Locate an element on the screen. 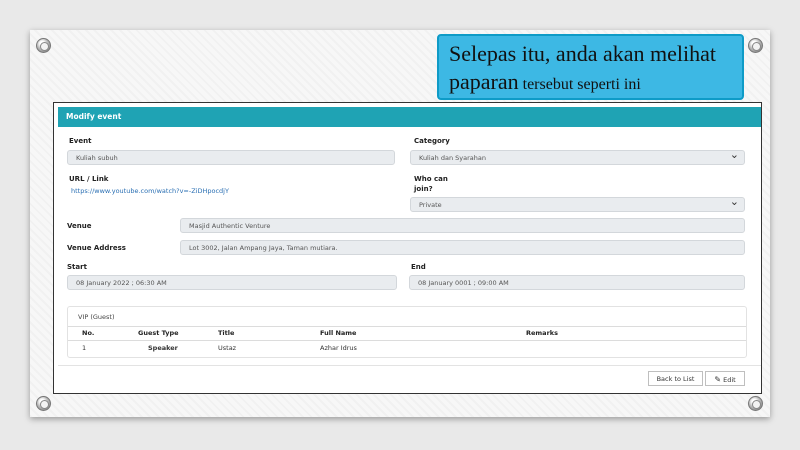  who-label-line-2: join? is located at coordinates (423, 189).